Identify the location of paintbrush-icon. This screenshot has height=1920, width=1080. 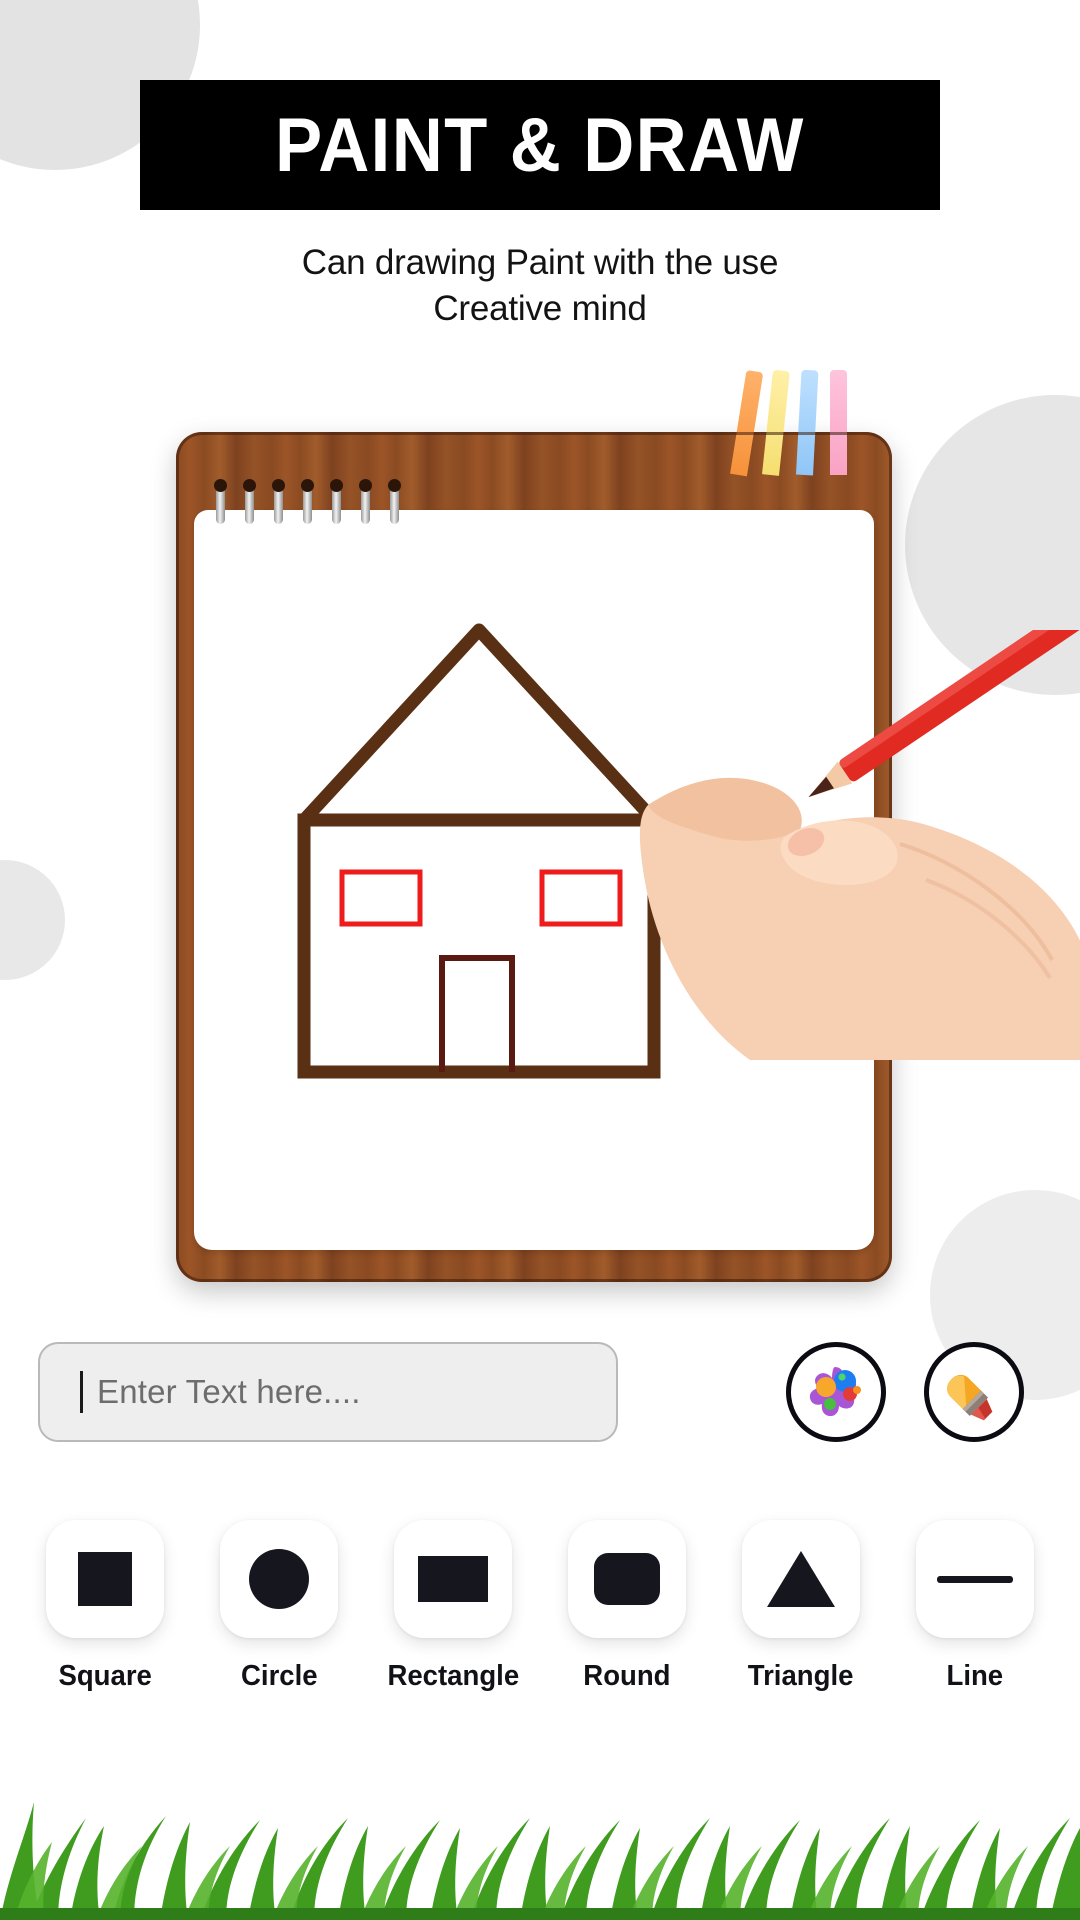
(970, 1397).